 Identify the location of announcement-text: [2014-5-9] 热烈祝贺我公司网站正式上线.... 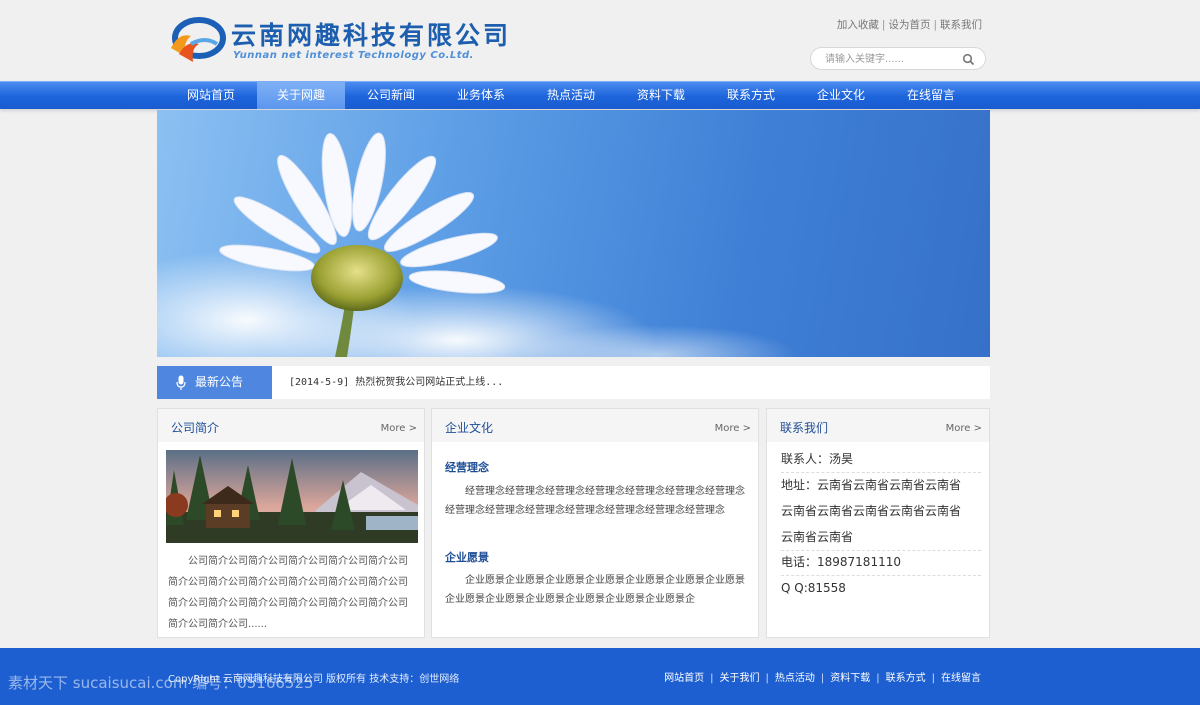
(396, 382).